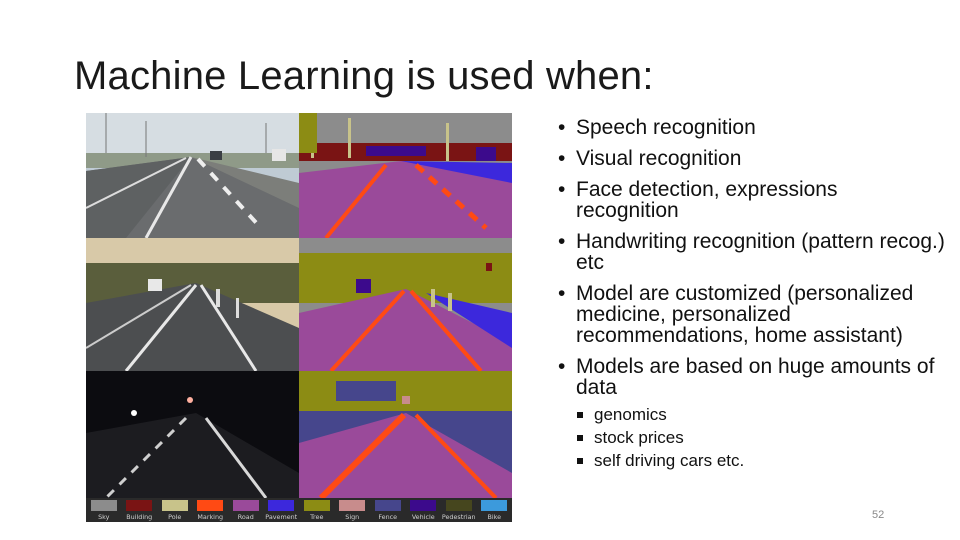  What do you see at coordinates (659, 158) in the screenshot?
I see `bullet-text: Visual recognition` at bounding box center [659, 158].